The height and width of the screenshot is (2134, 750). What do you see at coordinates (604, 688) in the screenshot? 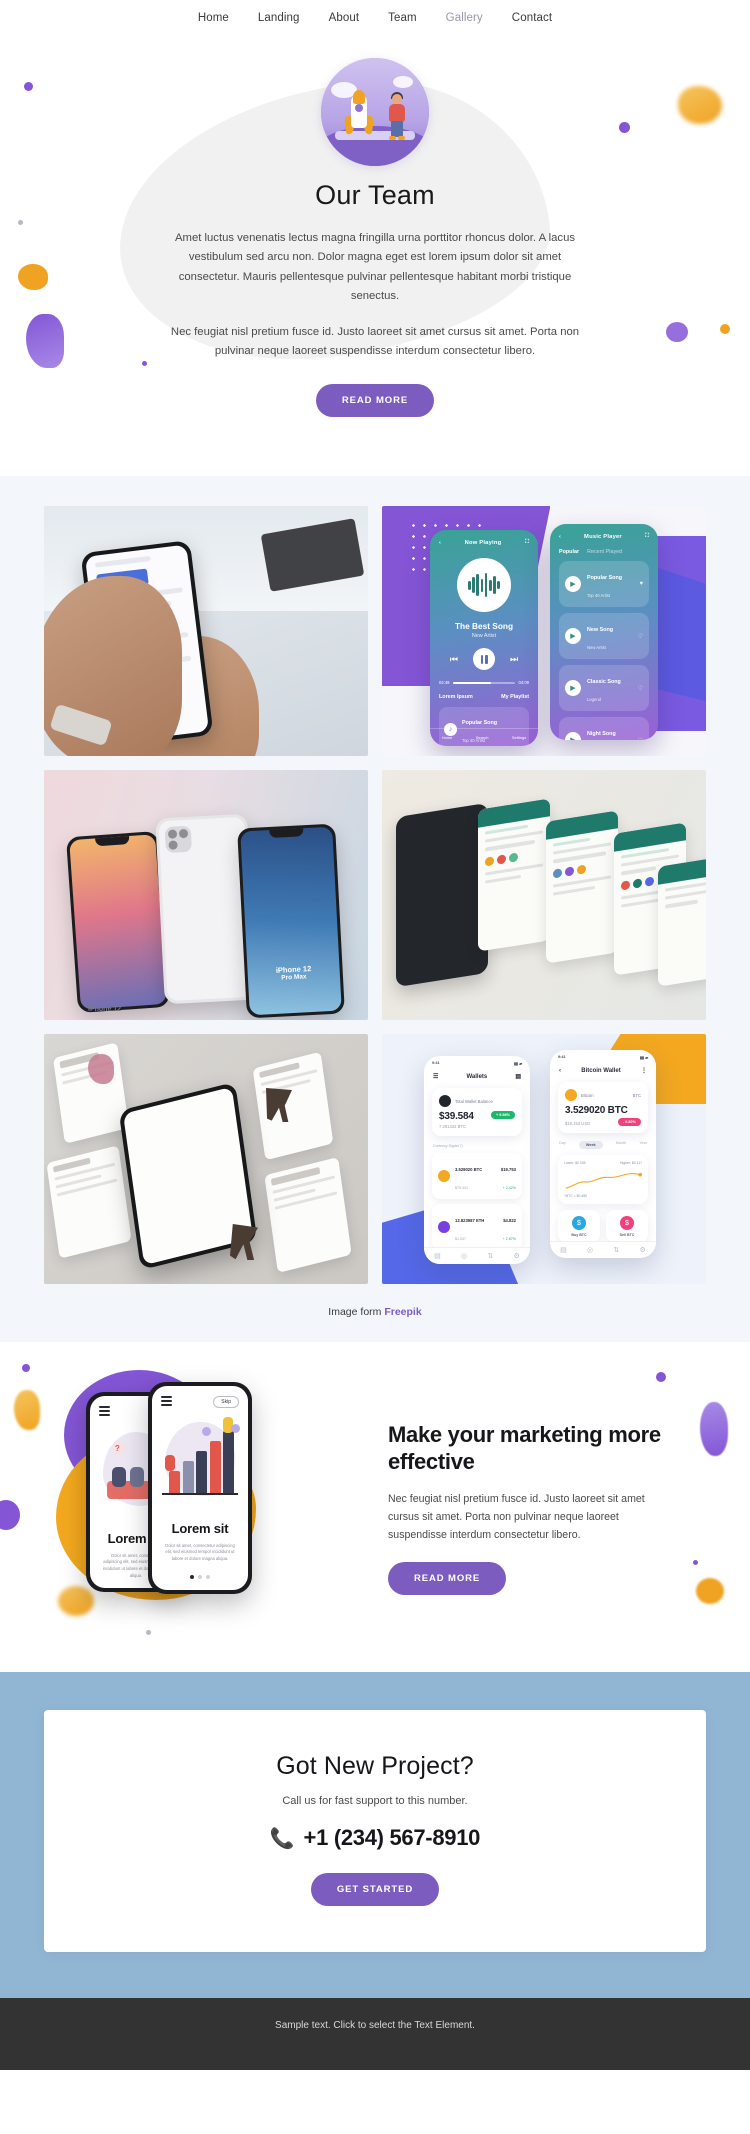
I see `song-list-item: ▶ Classic Song Legend ♡` at bounding box center [604, 688].